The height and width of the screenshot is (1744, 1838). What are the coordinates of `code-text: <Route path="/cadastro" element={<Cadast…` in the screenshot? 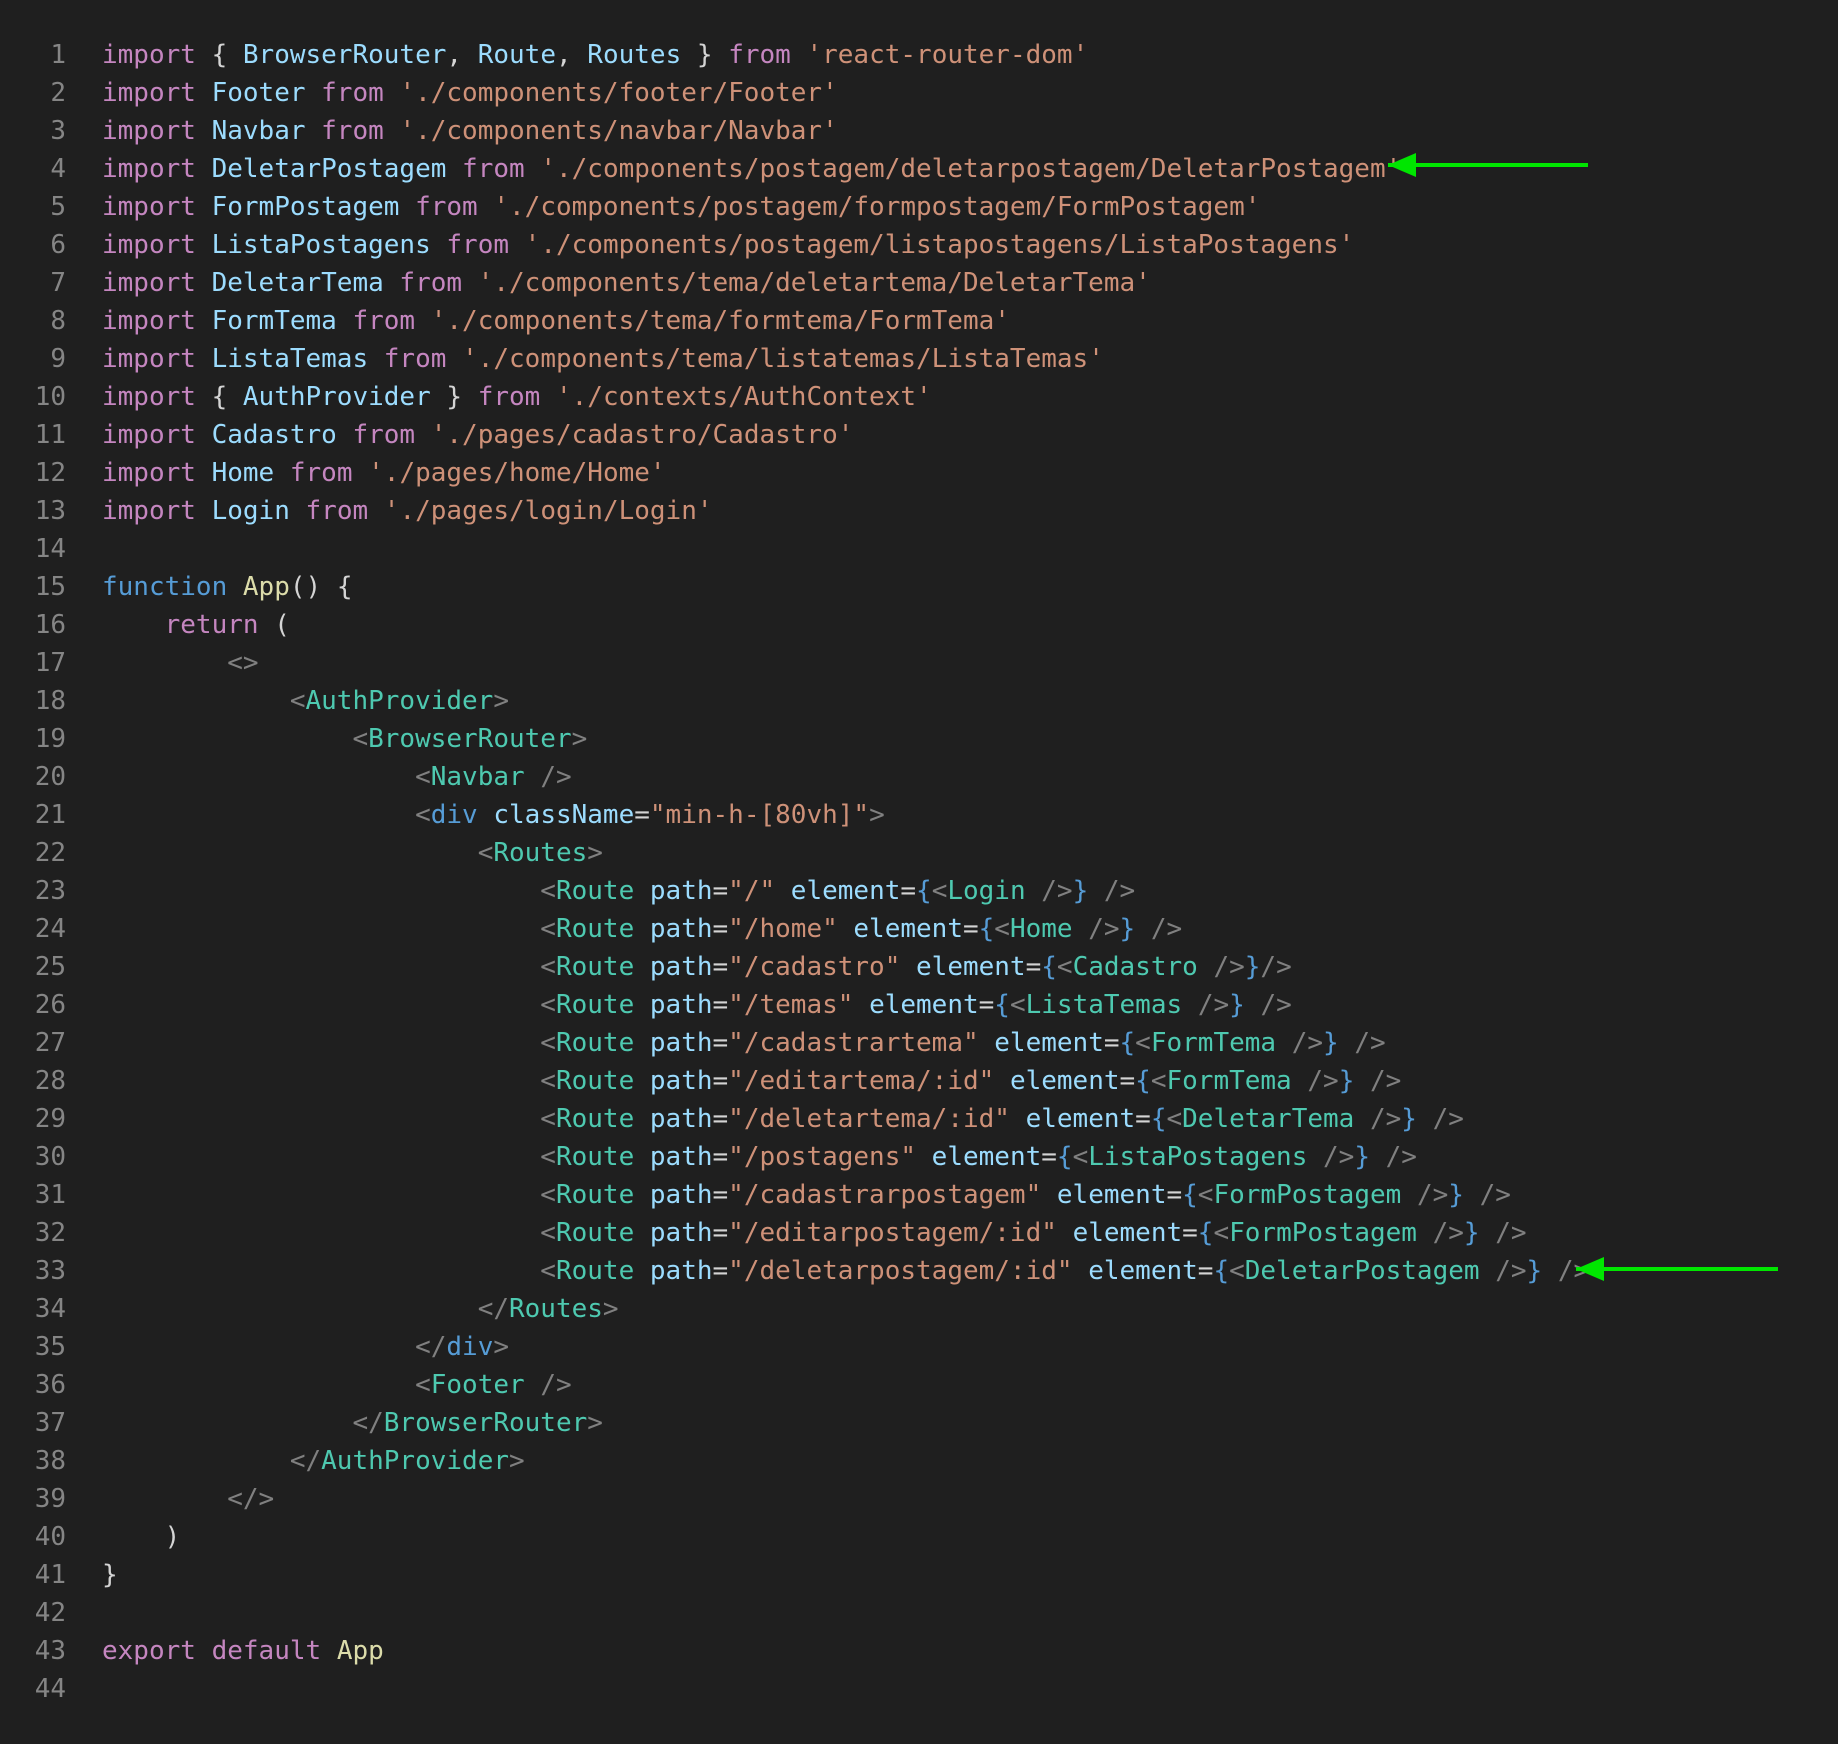 It's located at (696, 967).